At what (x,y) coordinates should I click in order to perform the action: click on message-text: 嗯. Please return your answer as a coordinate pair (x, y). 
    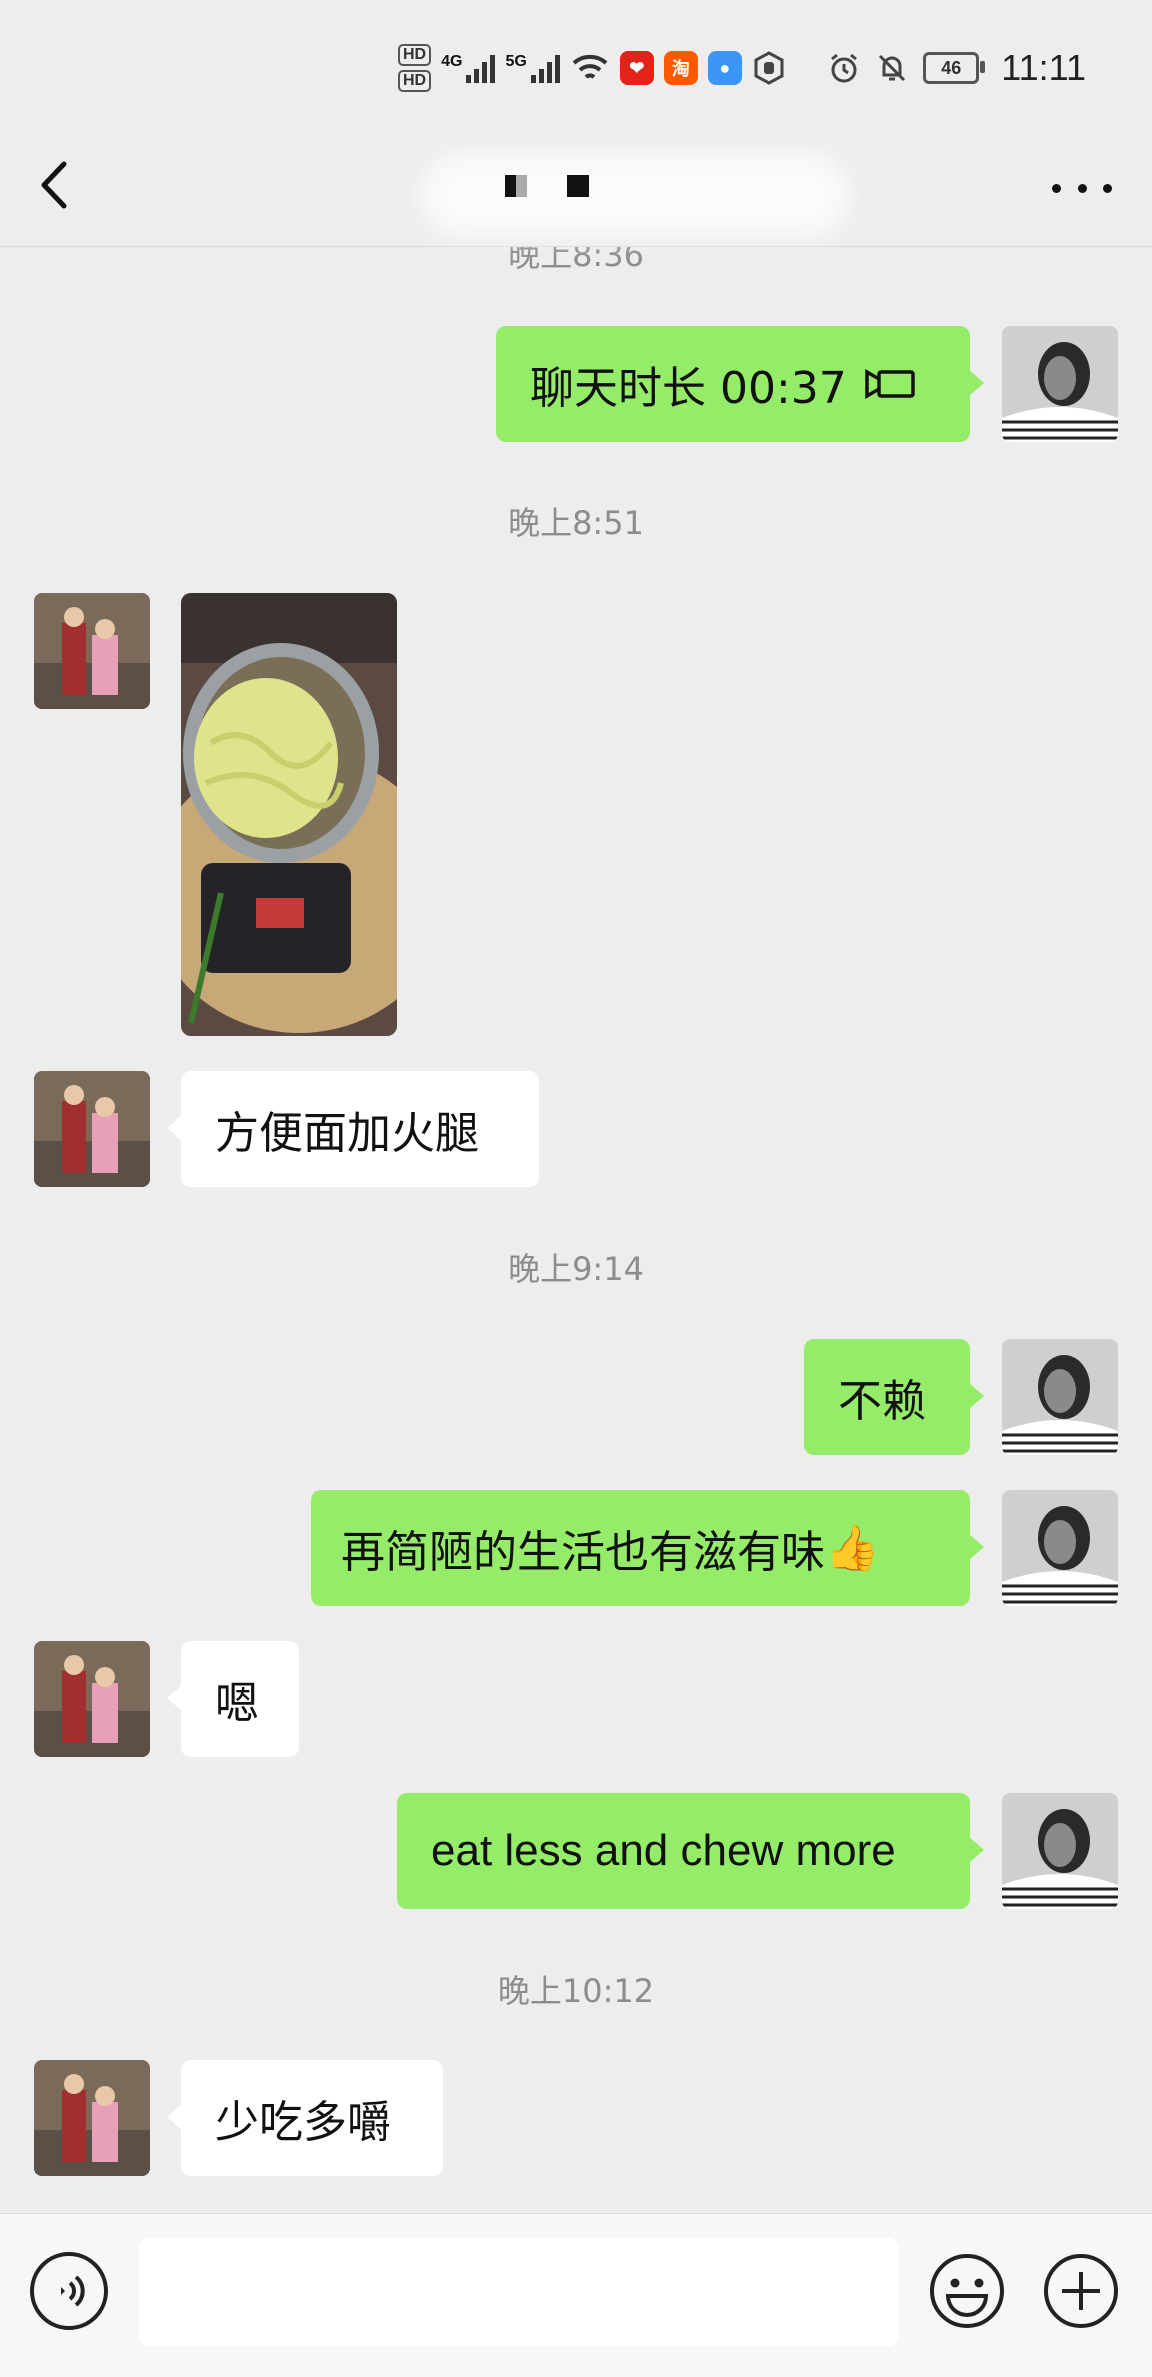
    Looking at the image, I should click on (237, 1703).